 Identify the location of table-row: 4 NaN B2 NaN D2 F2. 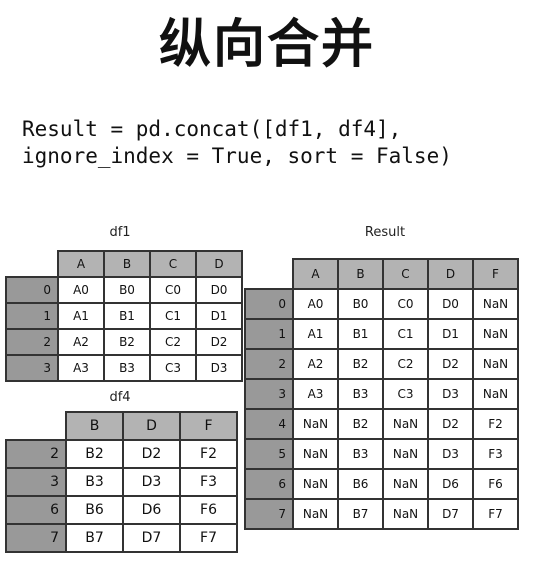
(381, 424).